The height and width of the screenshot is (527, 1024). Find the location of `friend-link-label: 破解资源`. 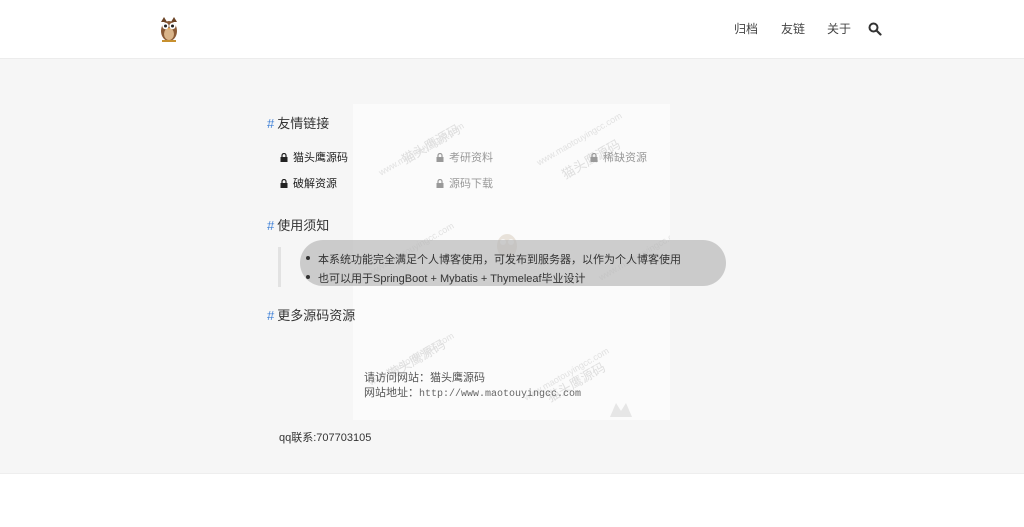

friend-link-label: 破解资源 is located at coordinates (315, 184).